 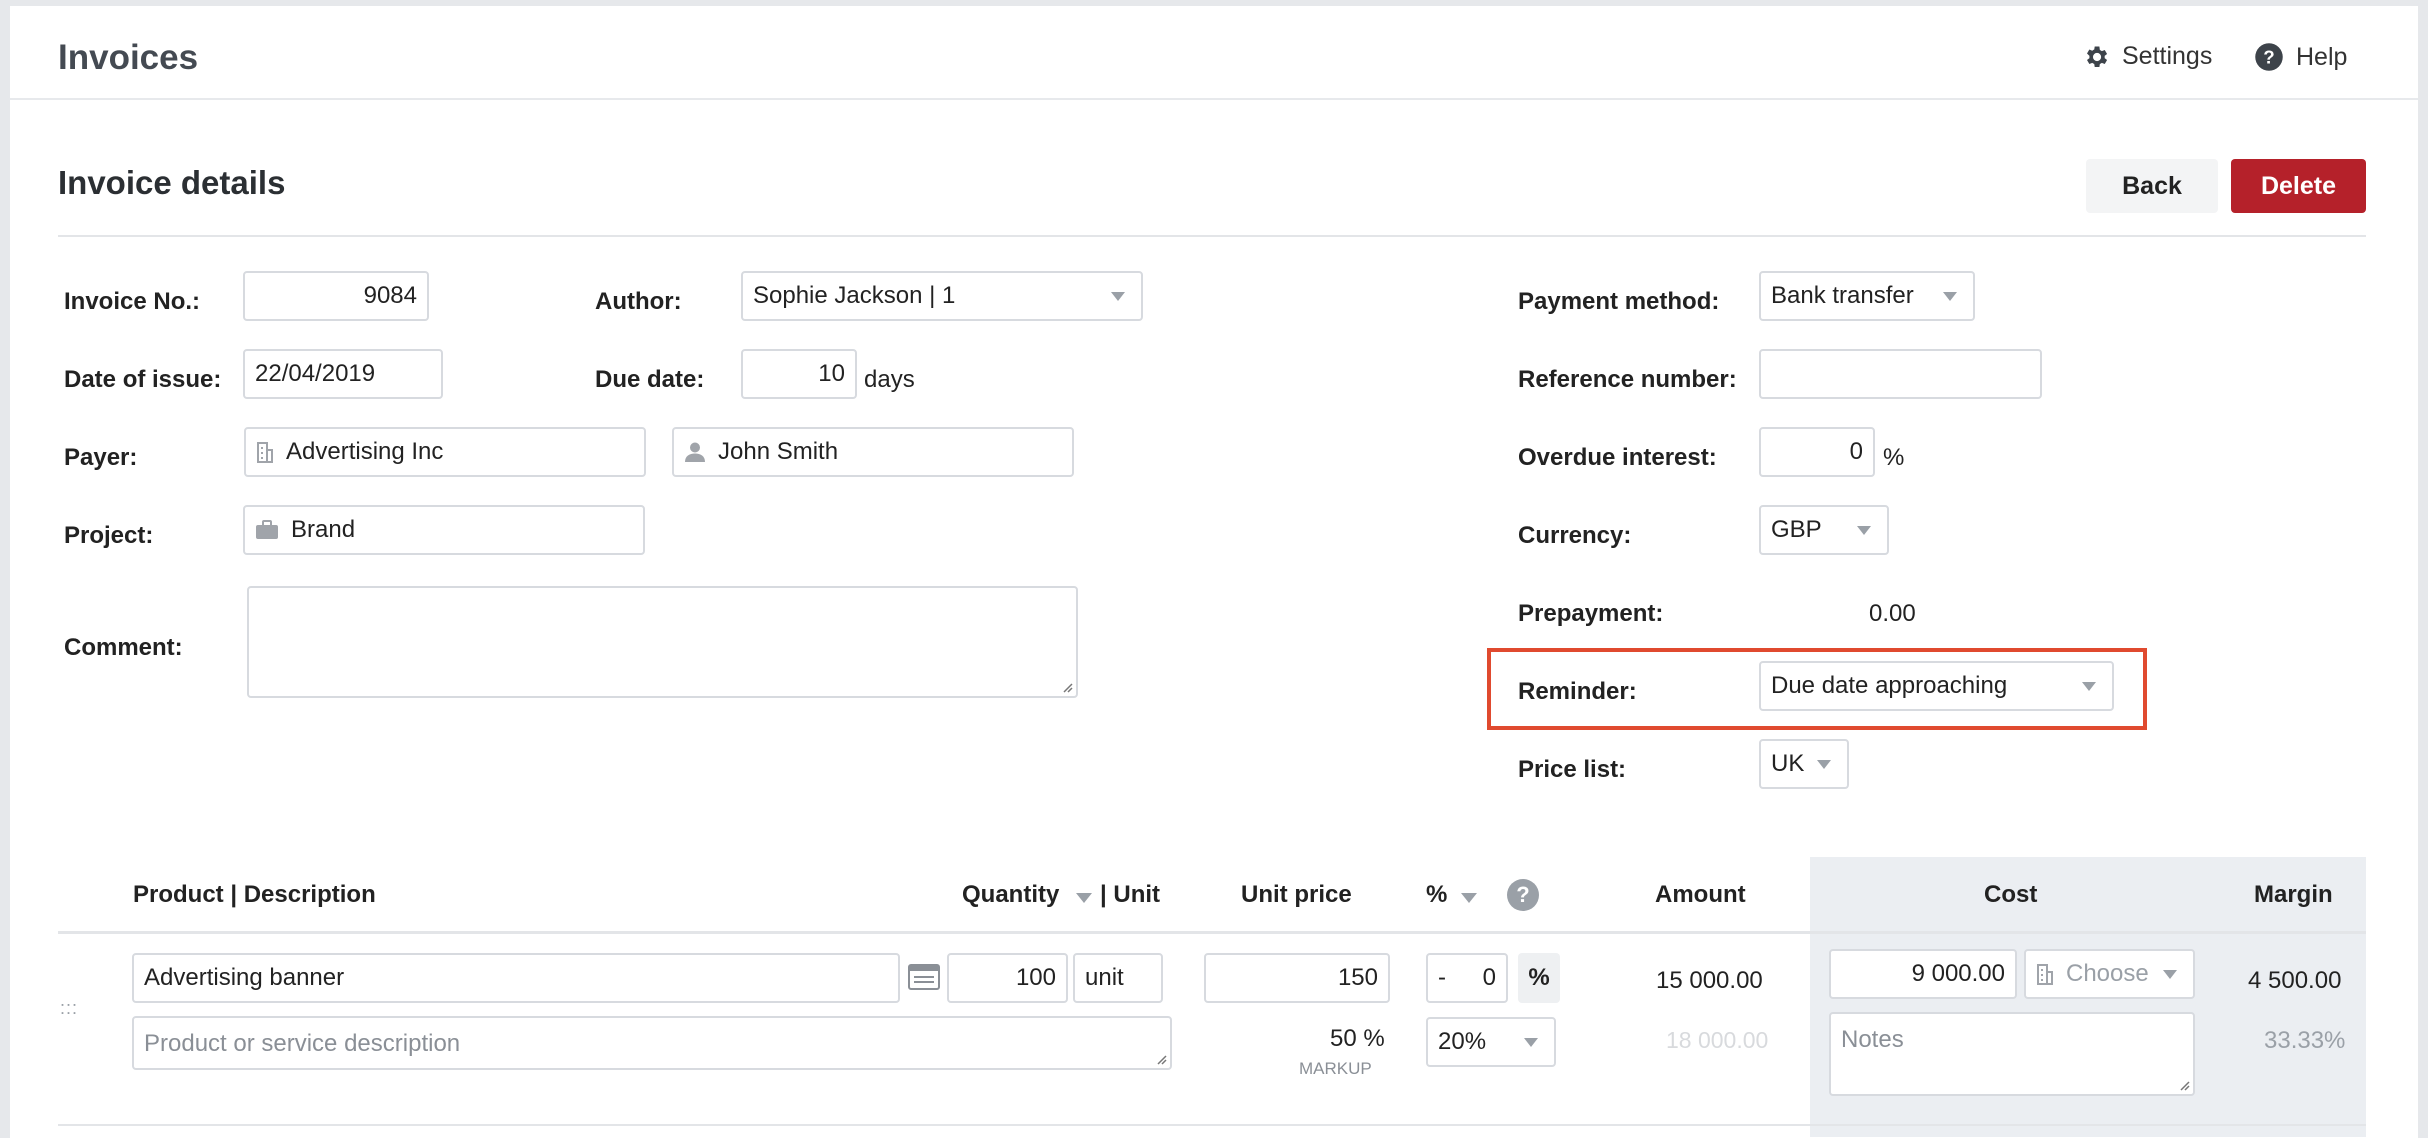 I want to click on discount-value: 0, so click(x=1489, y=977).